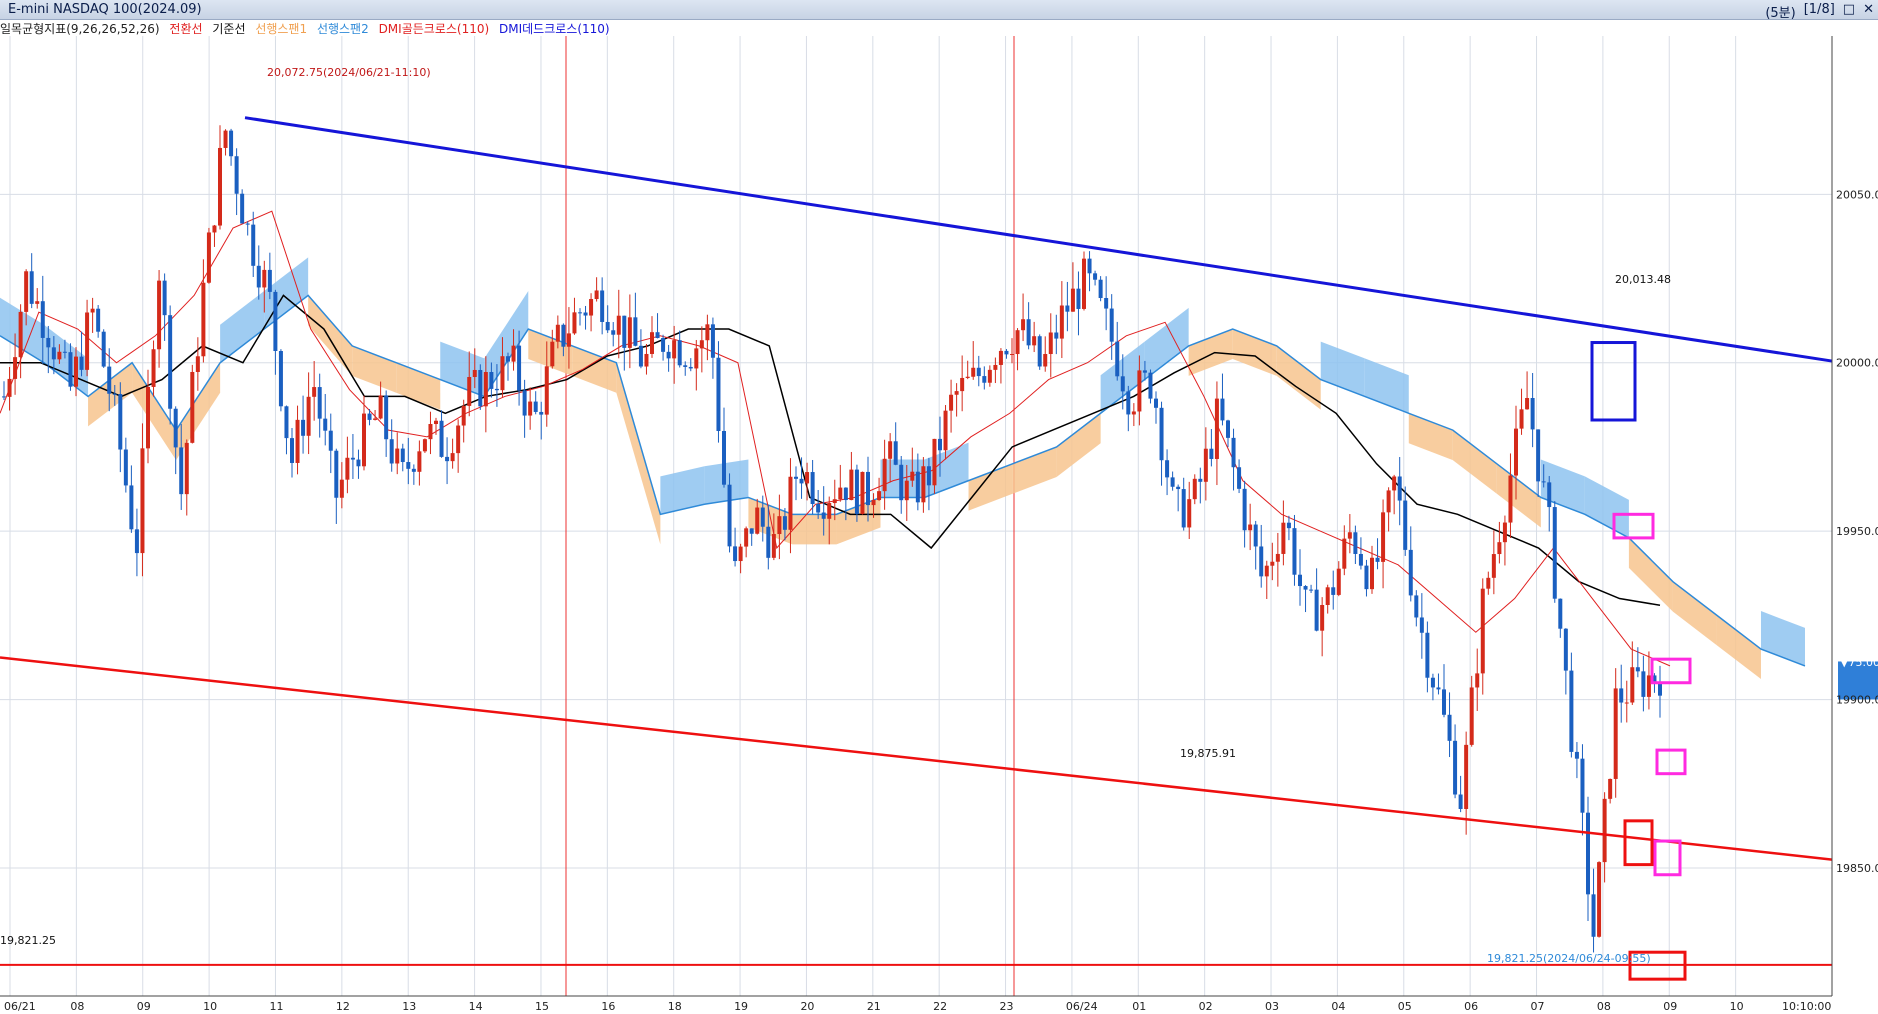 The height and width of the screenshot is (1014, 1878). Describe the element at coordinates (940, 1006) in the screenshot. I see `x-tick-label: 22` at that location.